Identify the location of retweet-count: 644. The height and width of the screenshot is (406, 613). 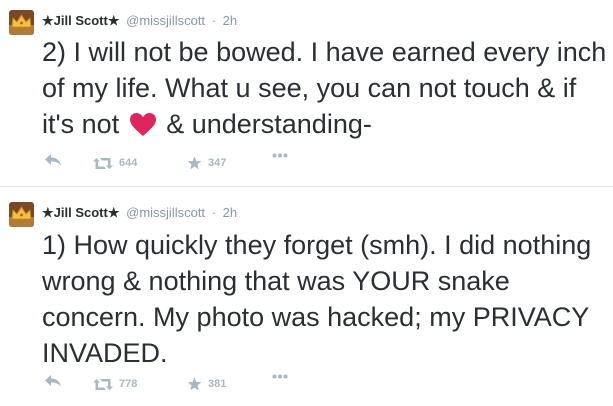
(128, 163).